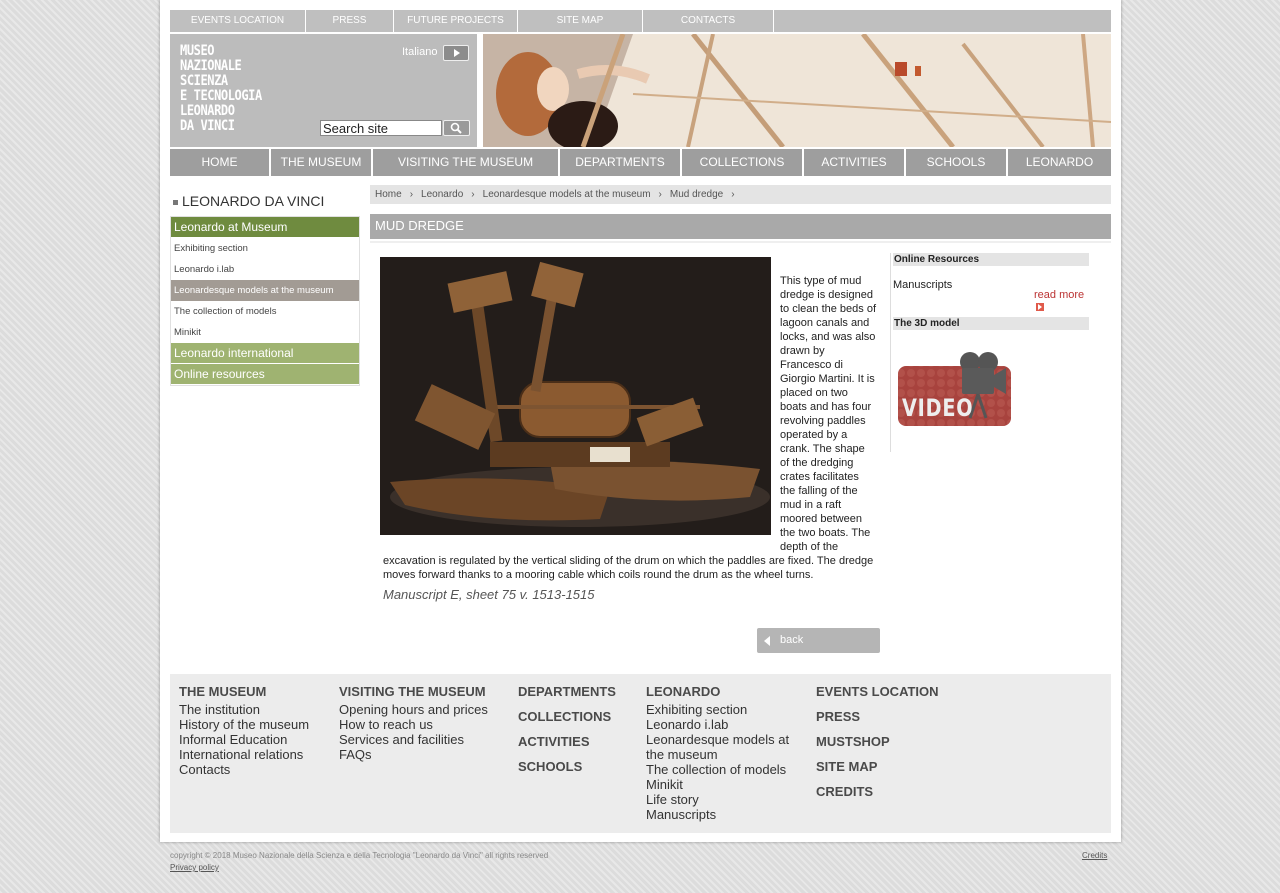  I want to click on footer-heading-site-map: SITE MAP, so click(877, 766).